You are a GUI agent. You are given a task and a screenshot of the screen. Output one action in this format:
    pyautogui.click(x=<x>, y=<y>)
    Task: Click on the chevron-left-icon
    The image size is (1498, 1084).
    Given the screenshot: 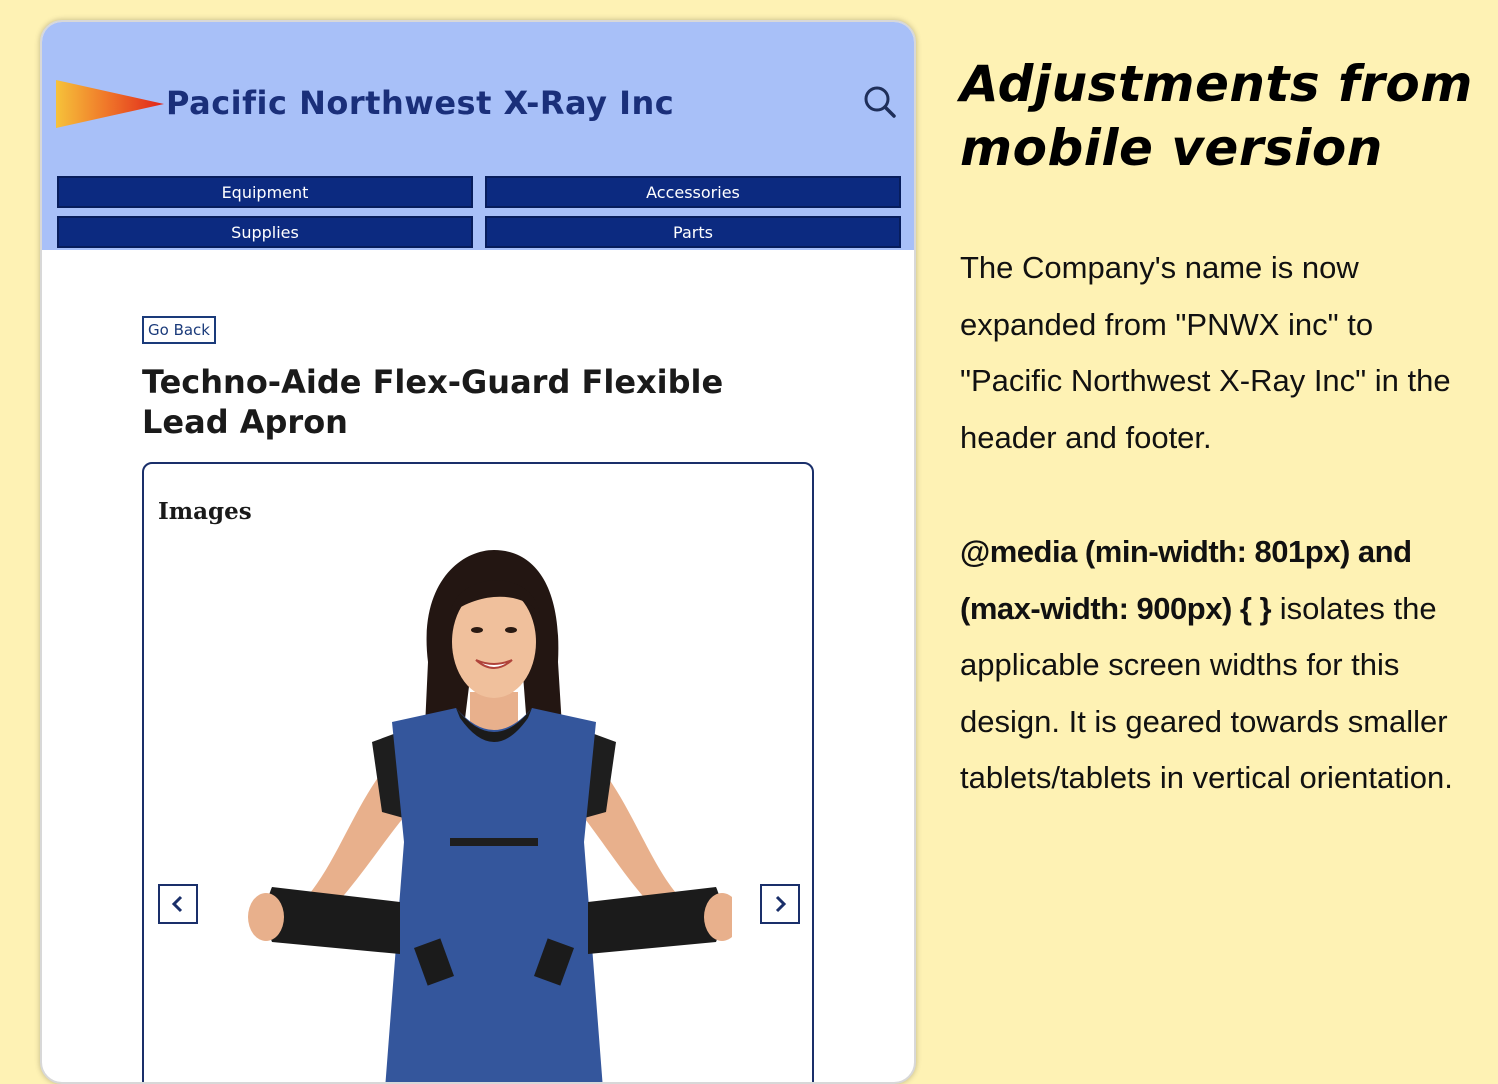 What is the action you would take?
    pyautogui.click(x=177, y=904)
    